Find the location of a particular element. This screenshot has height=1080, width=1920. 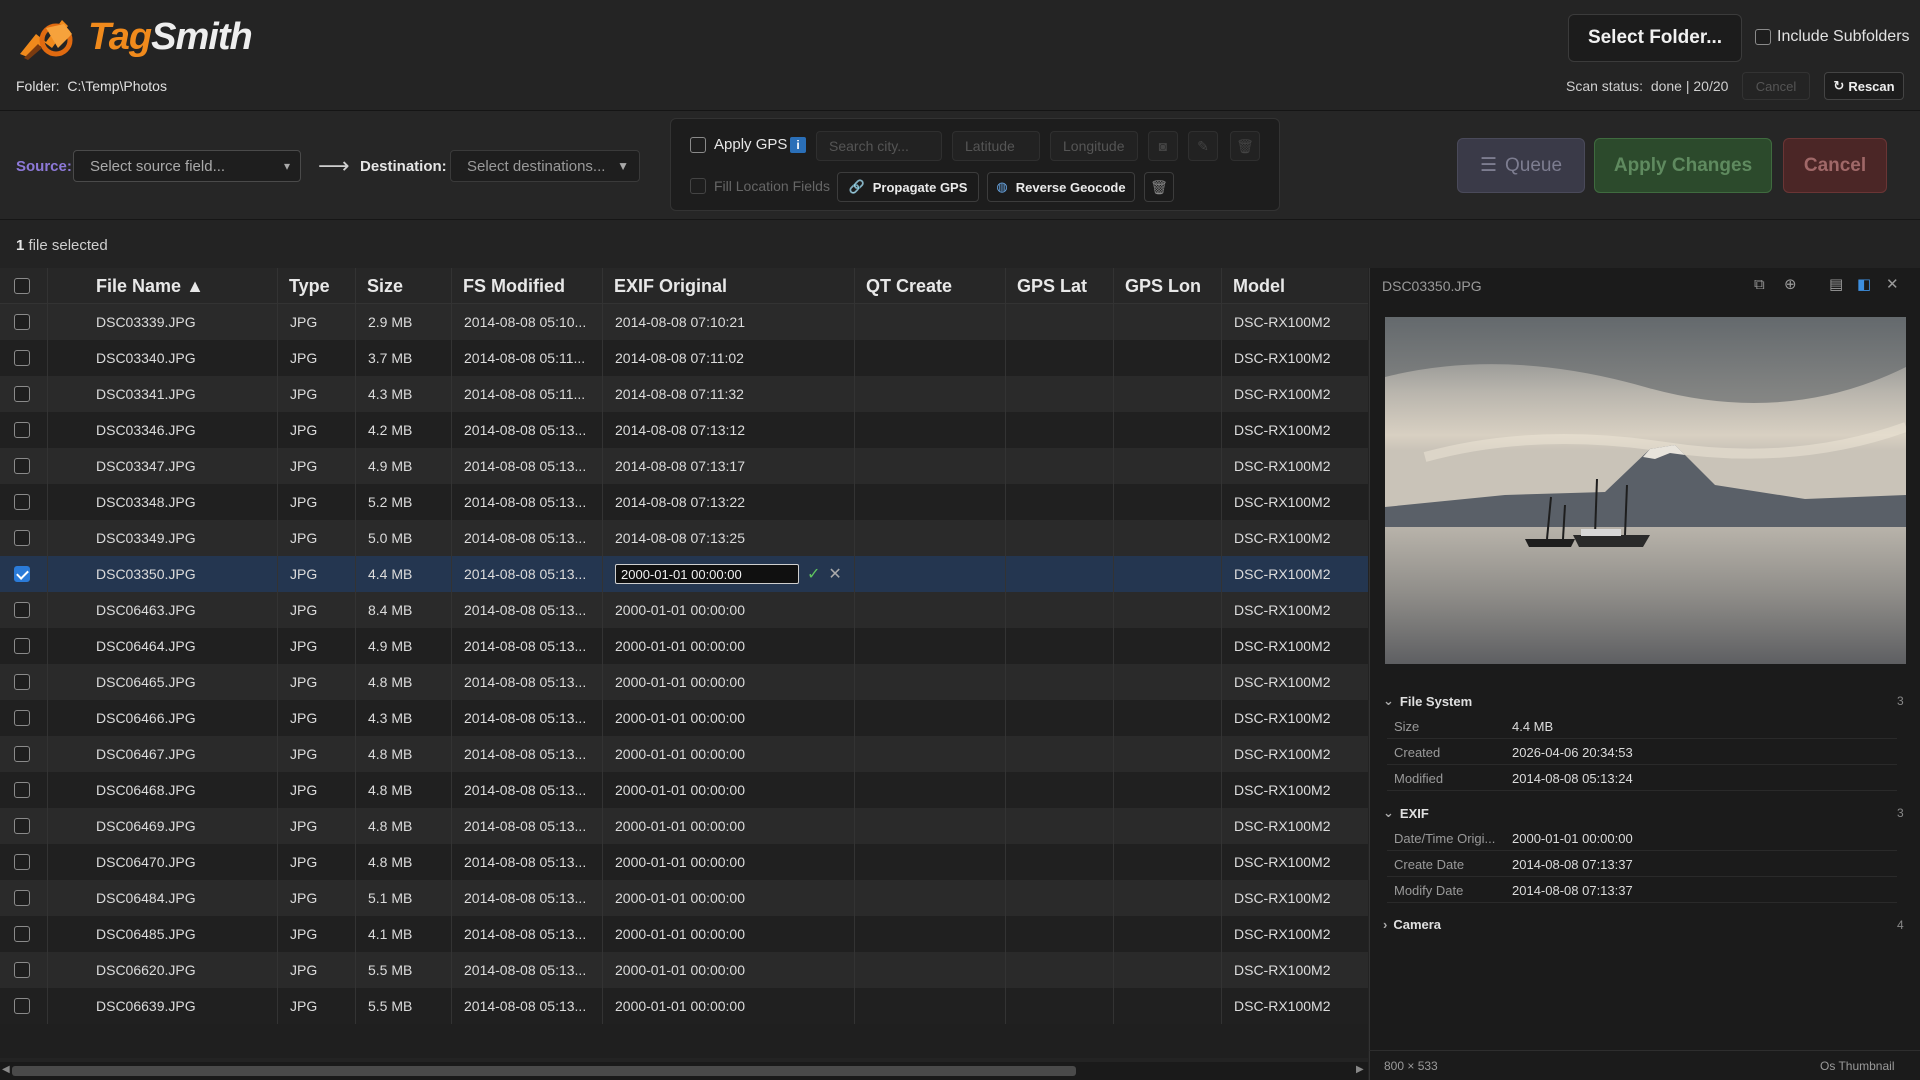

longitude-input: Longitude is located at coordinates (1094, 146).